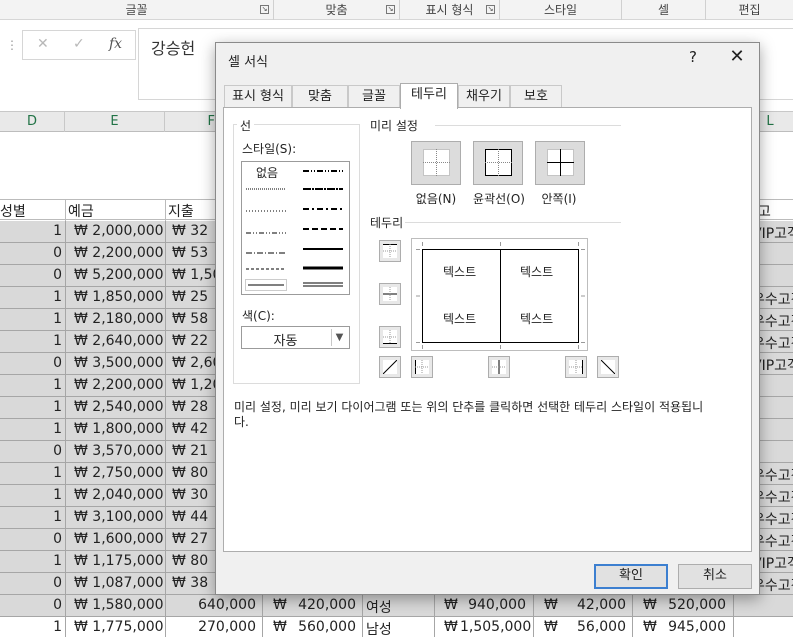  Describe the element at coordinates (190, 297) in the screenshot. I see `cell-expense: ₩ 25` at that location.